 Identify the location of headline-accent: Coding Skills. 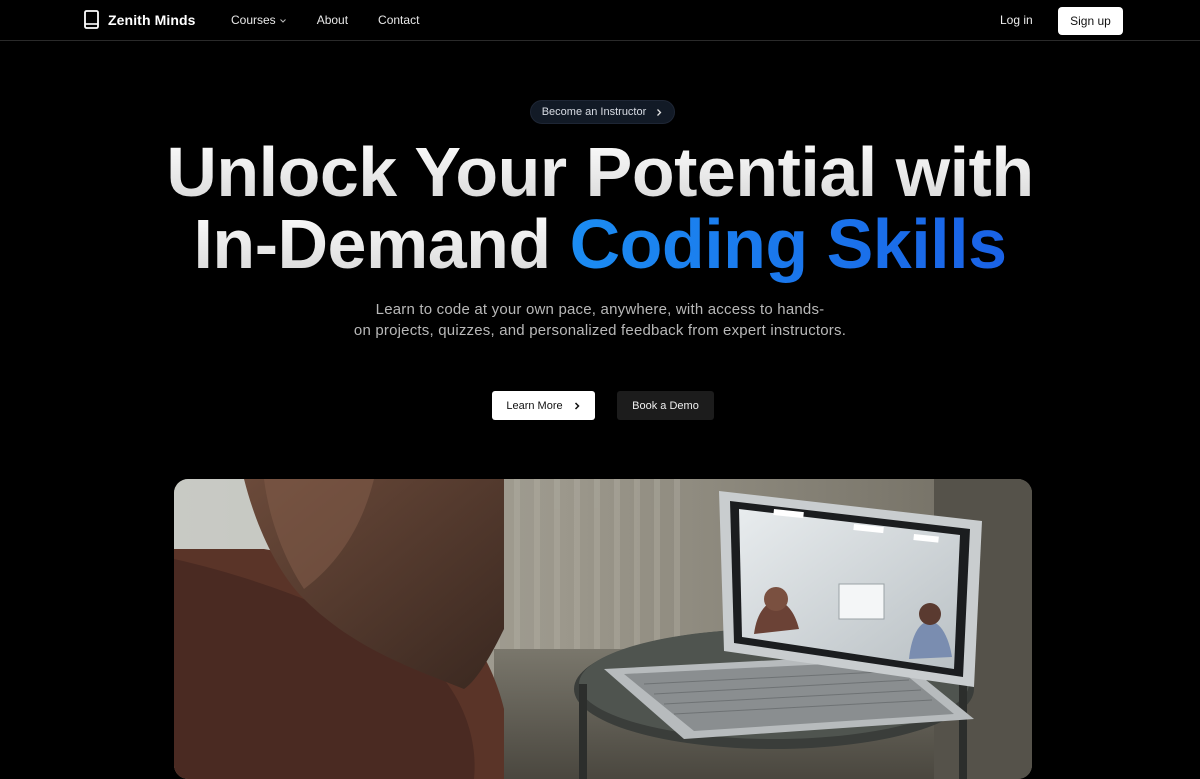
(788, 244).